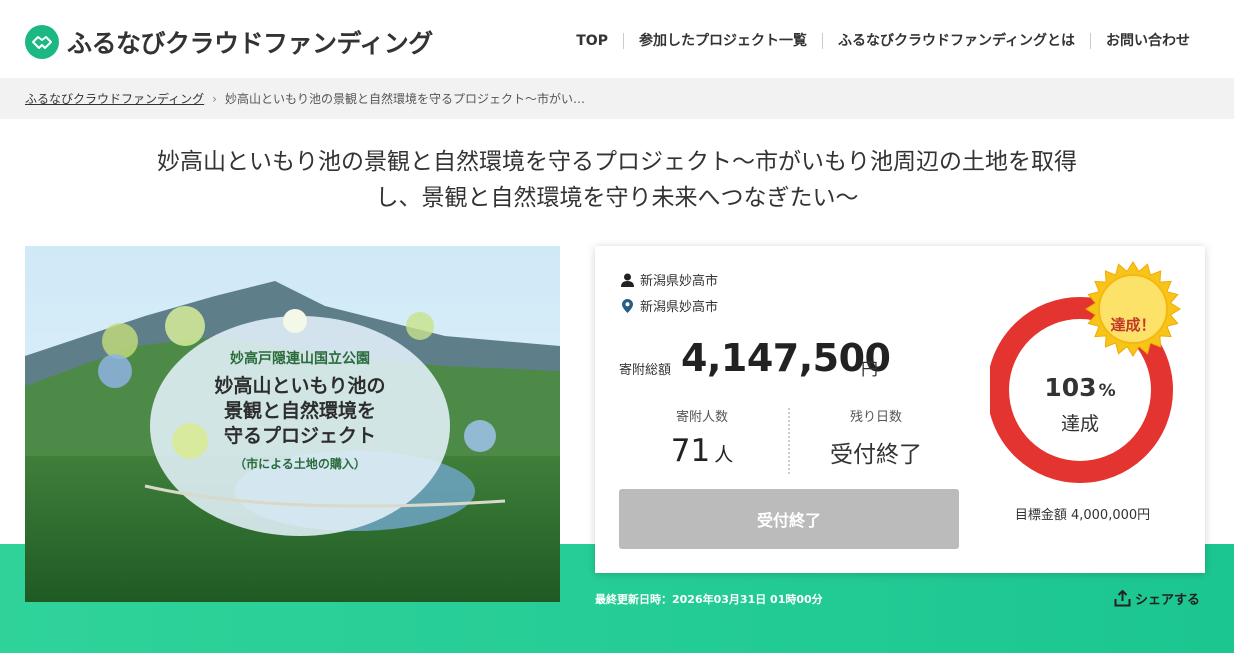 The height and width of the screenshot is (653, 1234). Describe the element at coordinates (789, 519) in the screenshot. I see `support-closed-button: 受付終了` at that location.